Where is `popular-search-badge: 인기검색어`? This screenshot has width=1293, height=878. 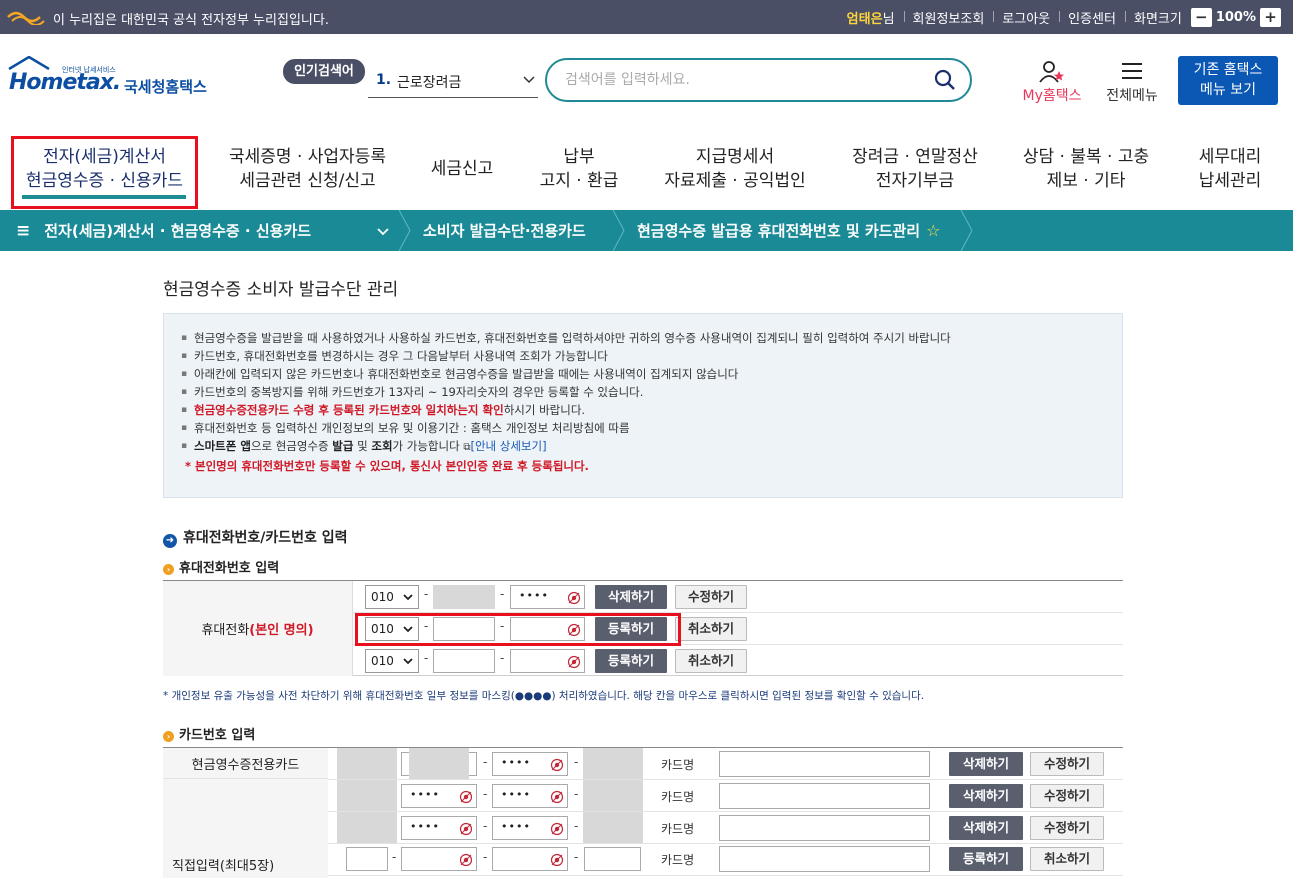
popular-search-badge: 인기검색어 is located at coordinates (324, 71).